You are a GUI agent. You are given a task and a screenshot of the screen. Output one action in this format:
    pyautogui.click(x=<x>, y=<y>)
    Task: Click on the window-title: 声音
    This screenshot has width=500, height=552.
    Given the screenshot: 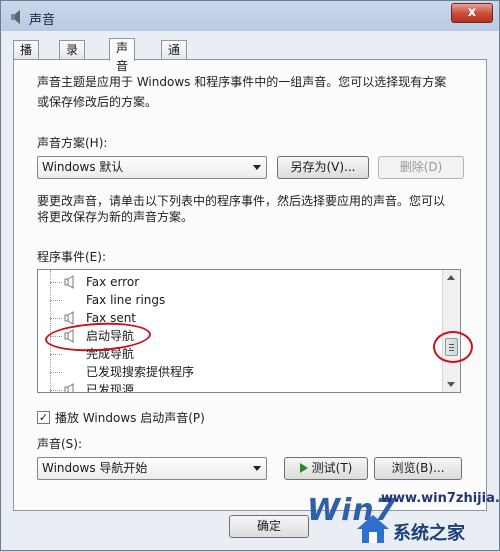 What is the action you would take?
    pyautogui.click(x=42, y=20)
    